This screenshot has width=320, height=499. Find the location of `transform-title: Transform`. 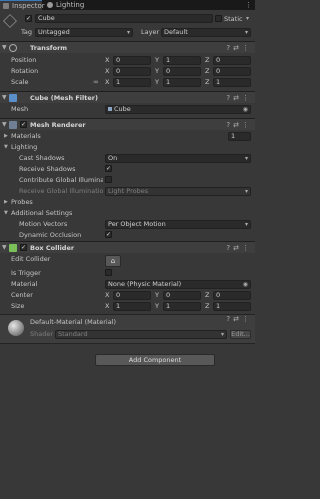

transform-title: Transform is located at coordinates (49, 48).